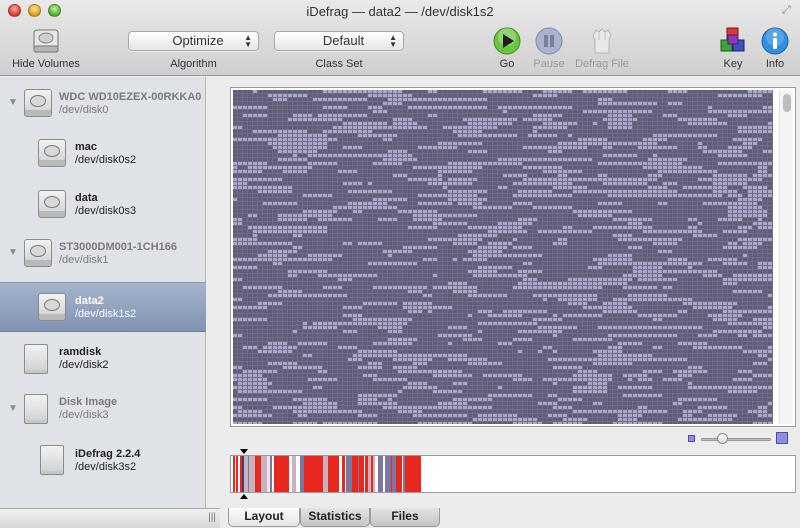 This screenshot has width=800, height=528. I want to click on class-set-popup: Default ▲ ▼, so click(339, 41).